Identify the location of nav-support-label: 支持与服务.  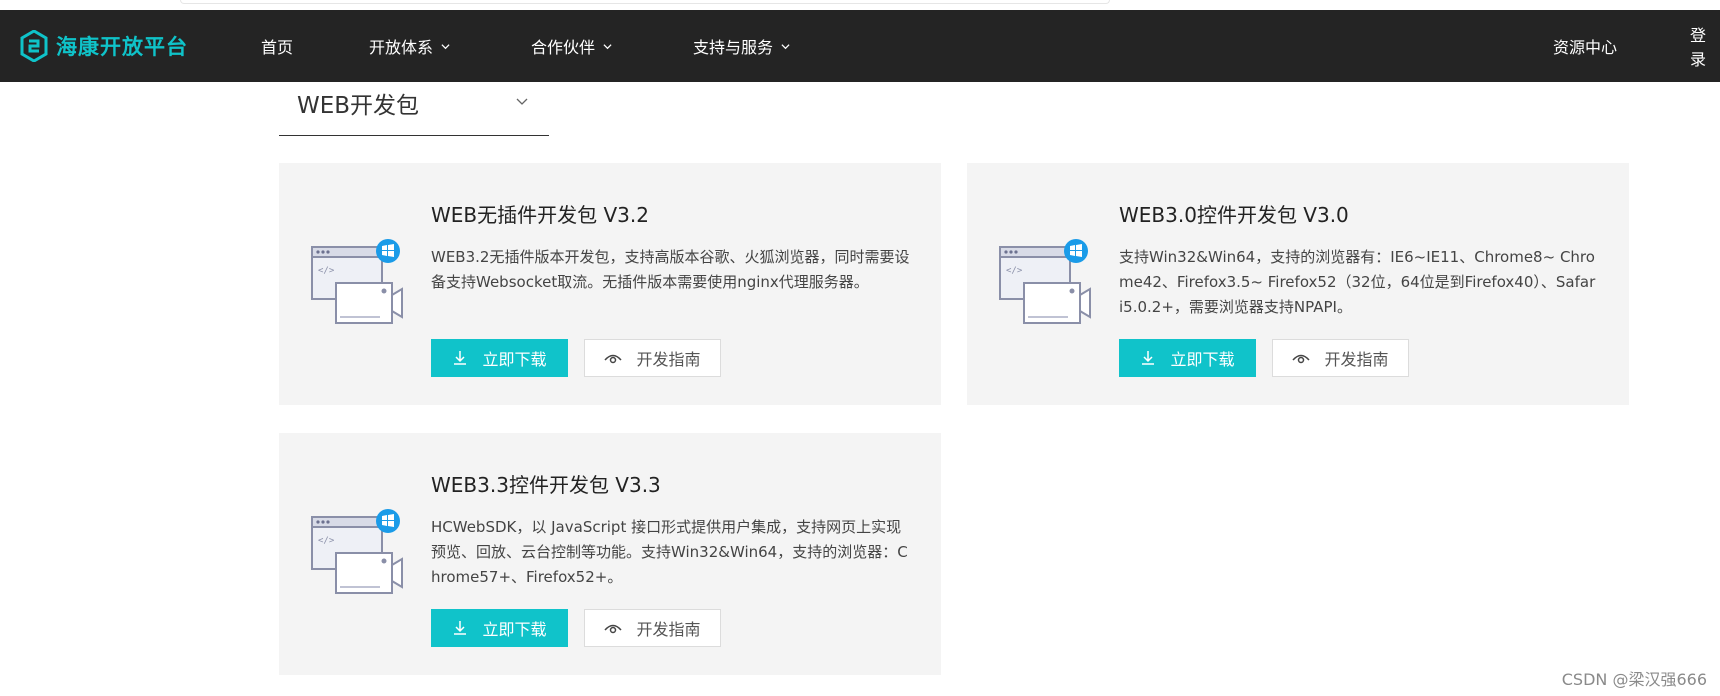
(733, 47).